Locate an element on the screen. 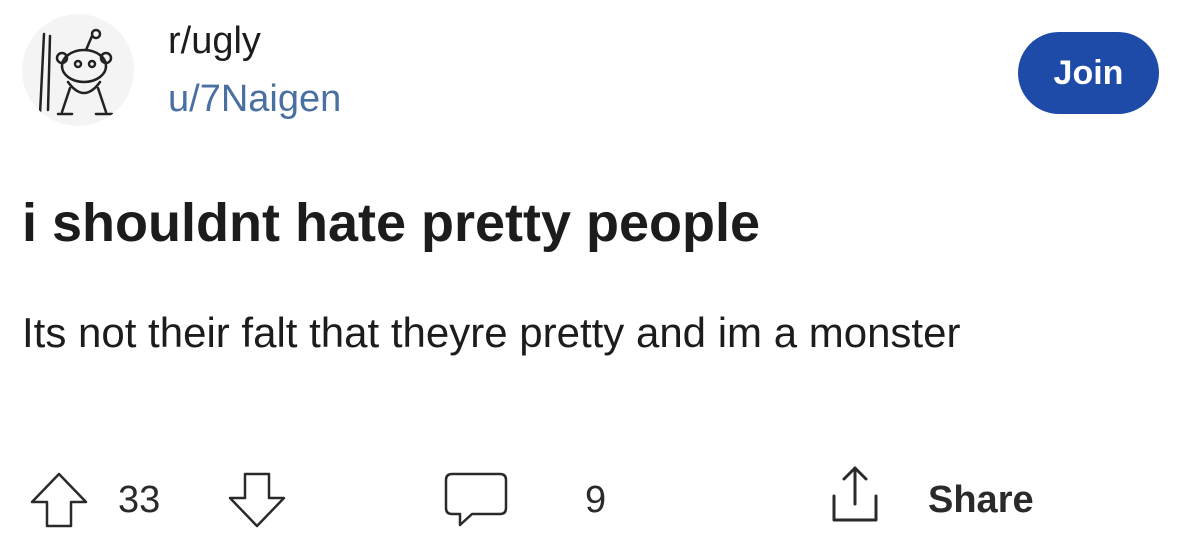 The image size is (1179, 536). comment-button is located at coordinates (476, 499).